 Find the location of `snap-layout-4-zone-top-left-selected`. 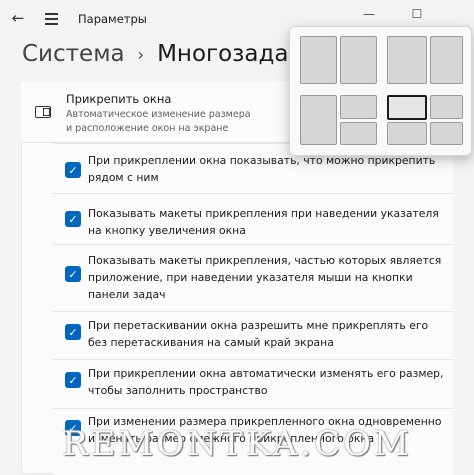

snap-layout-4-zone-top-left-selected is located at coordinates (407, 107).